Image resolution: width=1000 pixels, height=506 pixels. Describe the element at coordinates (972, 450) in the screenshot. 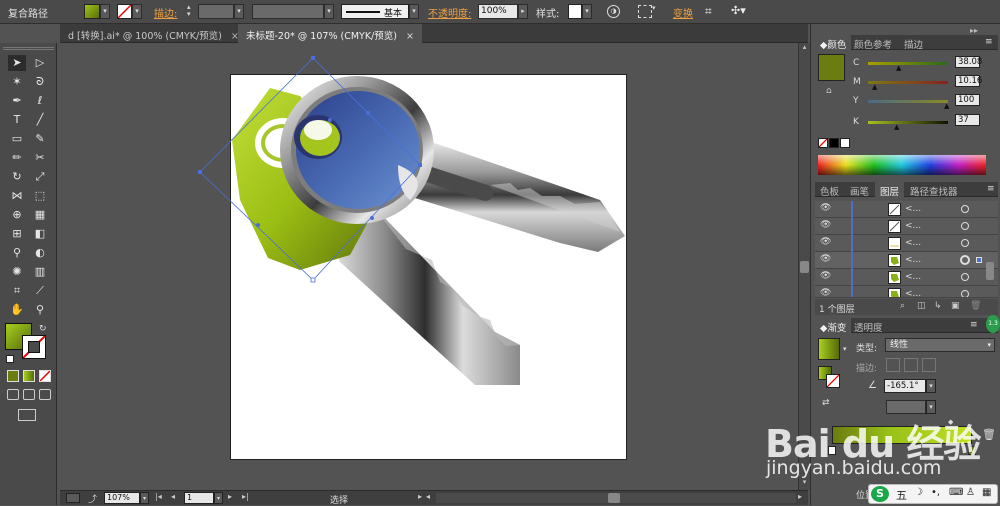

I see `gradient-stop-right` at that location.